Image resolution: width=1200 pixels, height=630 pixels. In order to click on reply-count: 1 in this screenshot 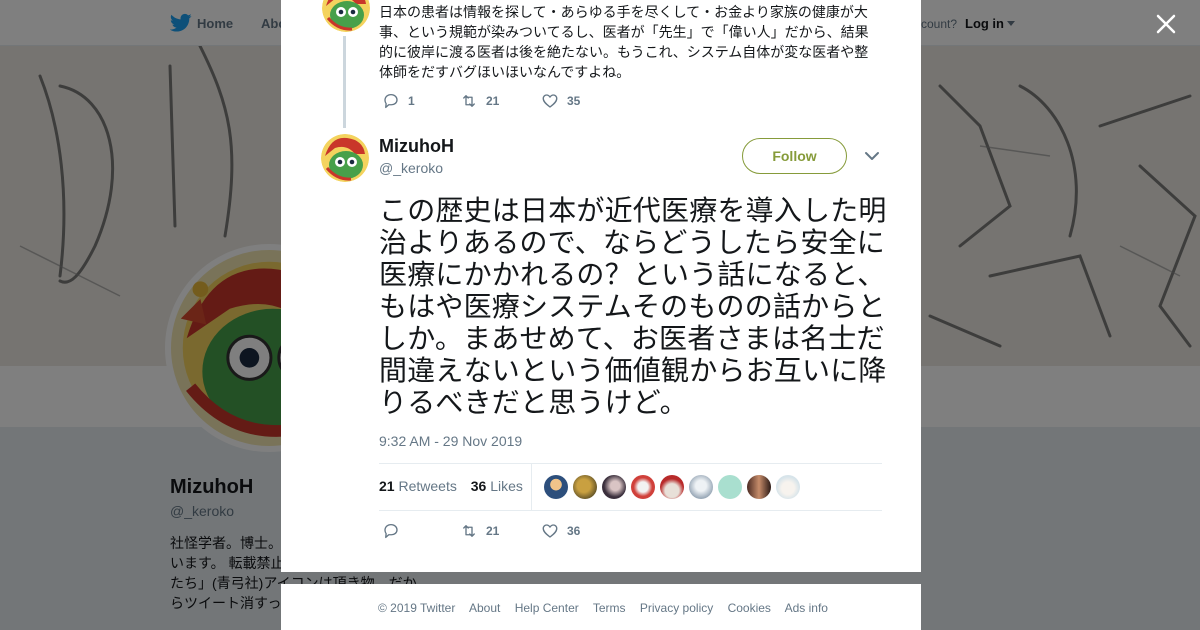, I will do `click(411, 101)`.